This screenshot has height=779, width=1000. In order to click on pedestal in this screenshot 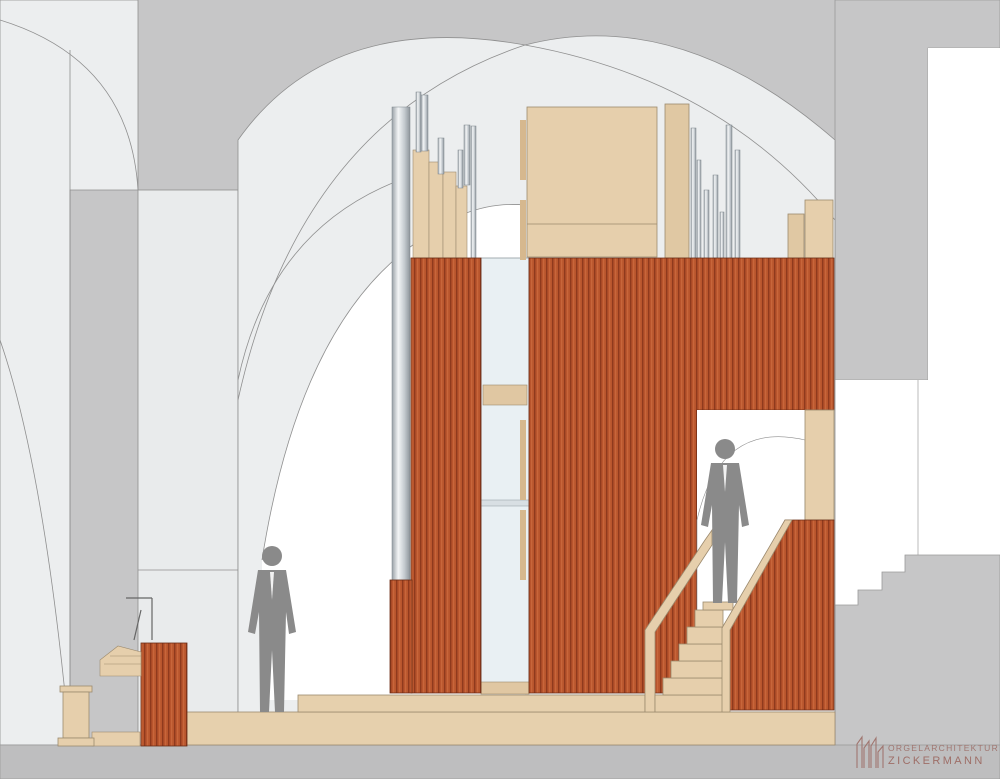, I will do `click(76, 716)`.